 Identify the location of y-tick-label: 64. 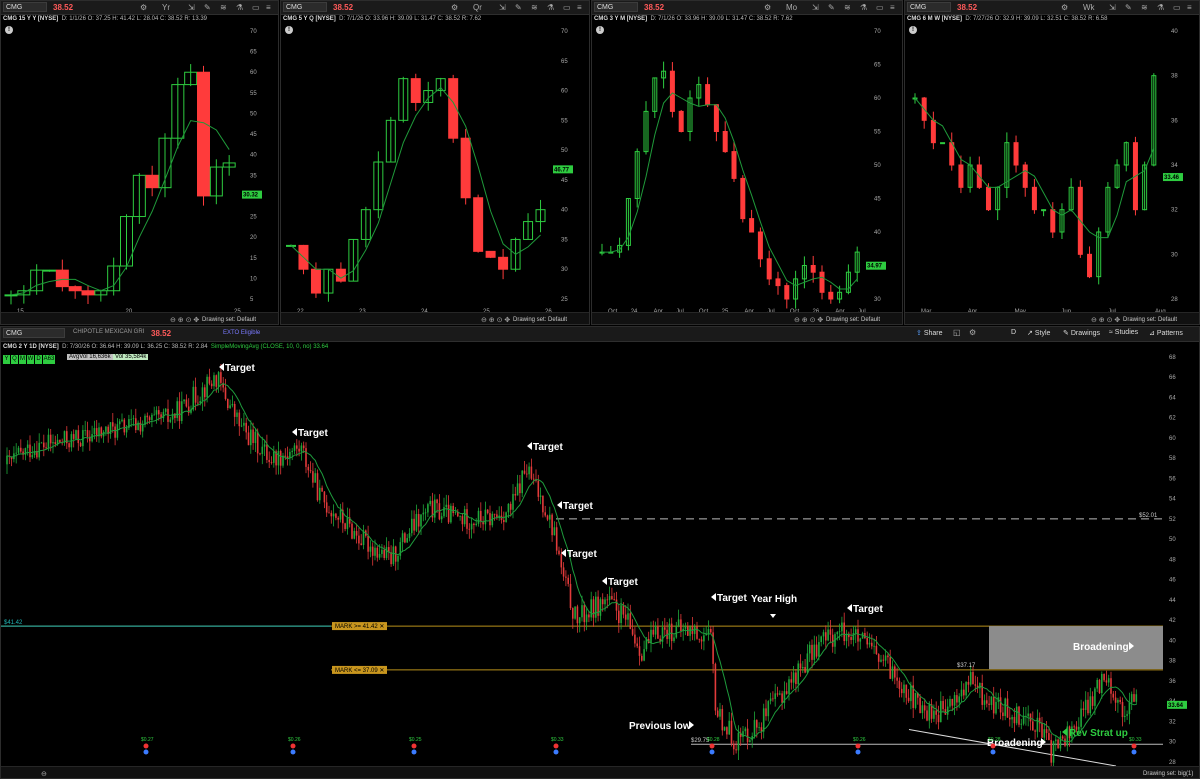
(1172, 398).